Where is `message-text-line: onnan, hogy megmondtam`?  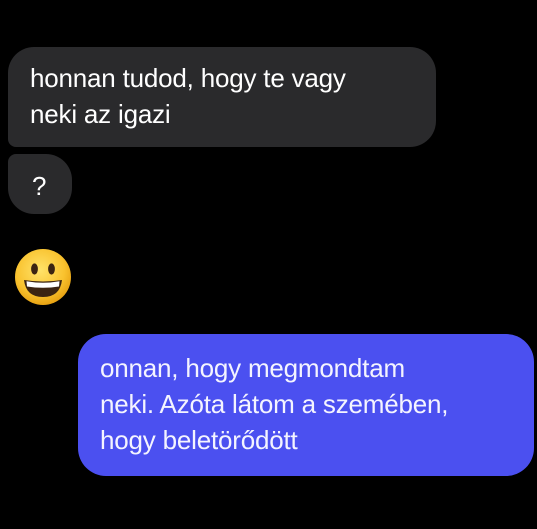
message-text-line: onnan, hogy megmondtam is located at coordinates (252, 368).